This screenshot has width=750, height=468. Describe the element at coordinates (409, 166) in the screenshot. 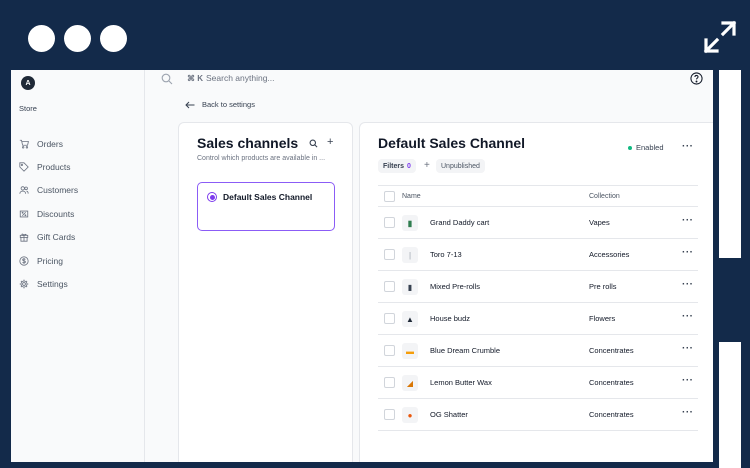

I see `filters-count: 0` at that location.